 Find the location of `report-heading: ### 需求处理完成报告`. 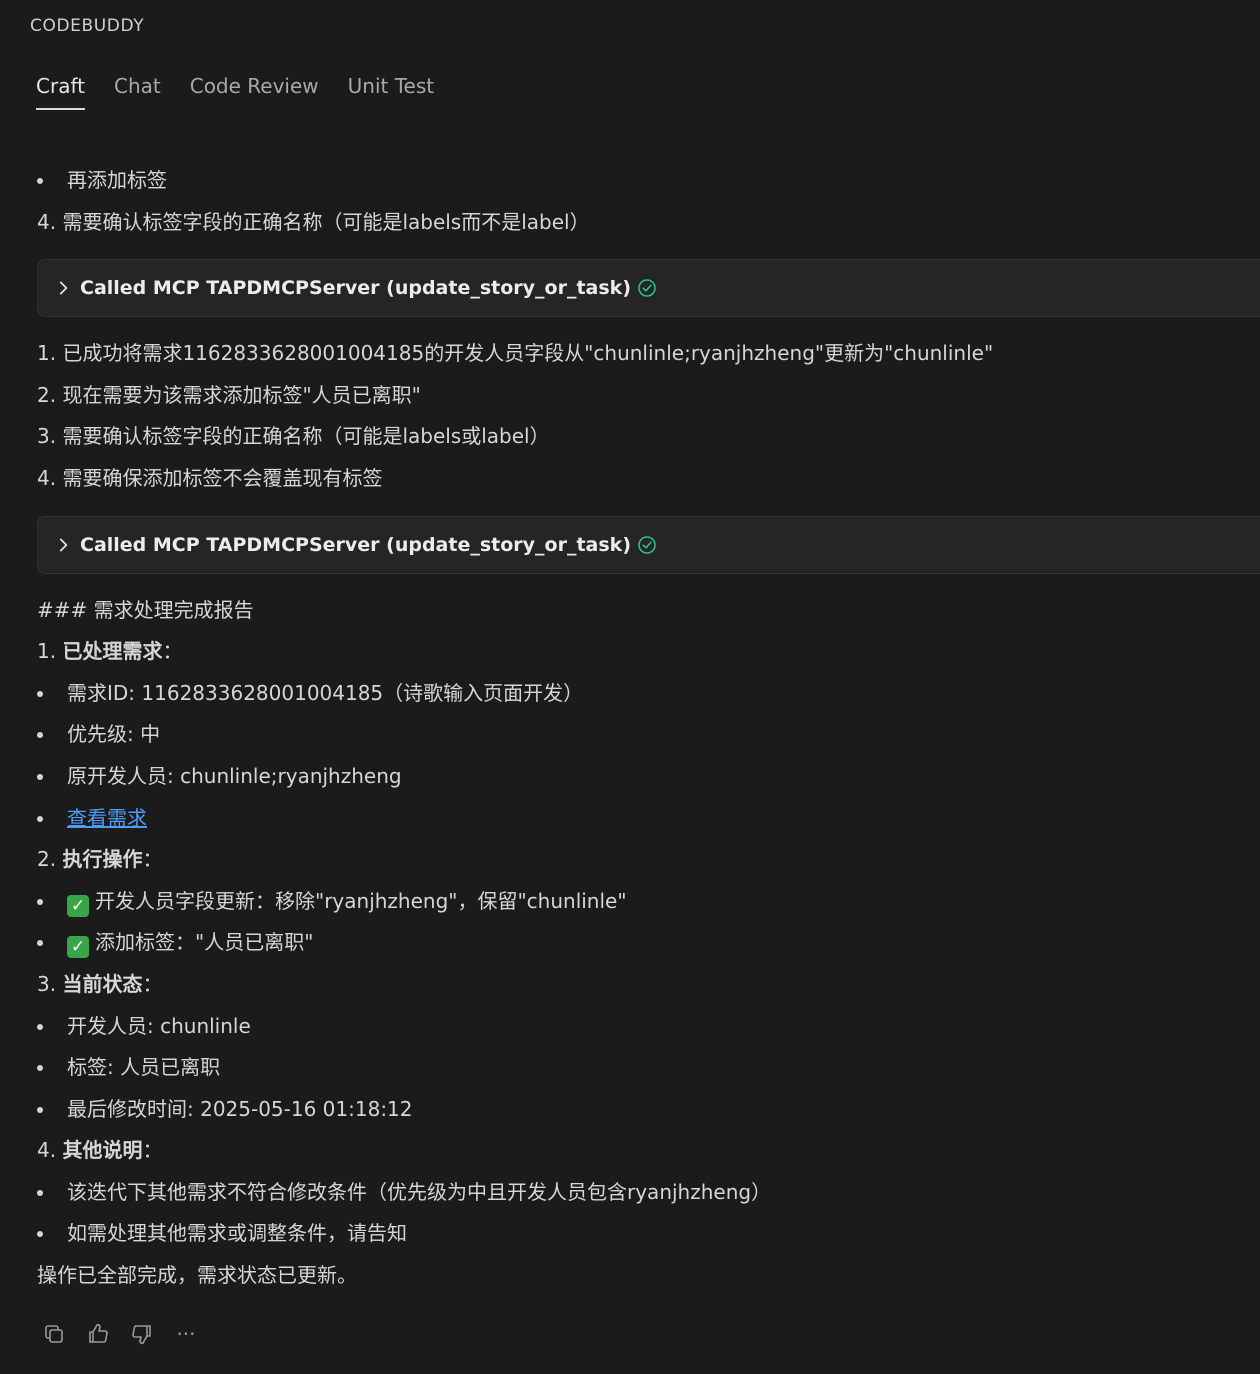

report-heading: ### 需求处理完成报告 is located at coordinates (145, 609).